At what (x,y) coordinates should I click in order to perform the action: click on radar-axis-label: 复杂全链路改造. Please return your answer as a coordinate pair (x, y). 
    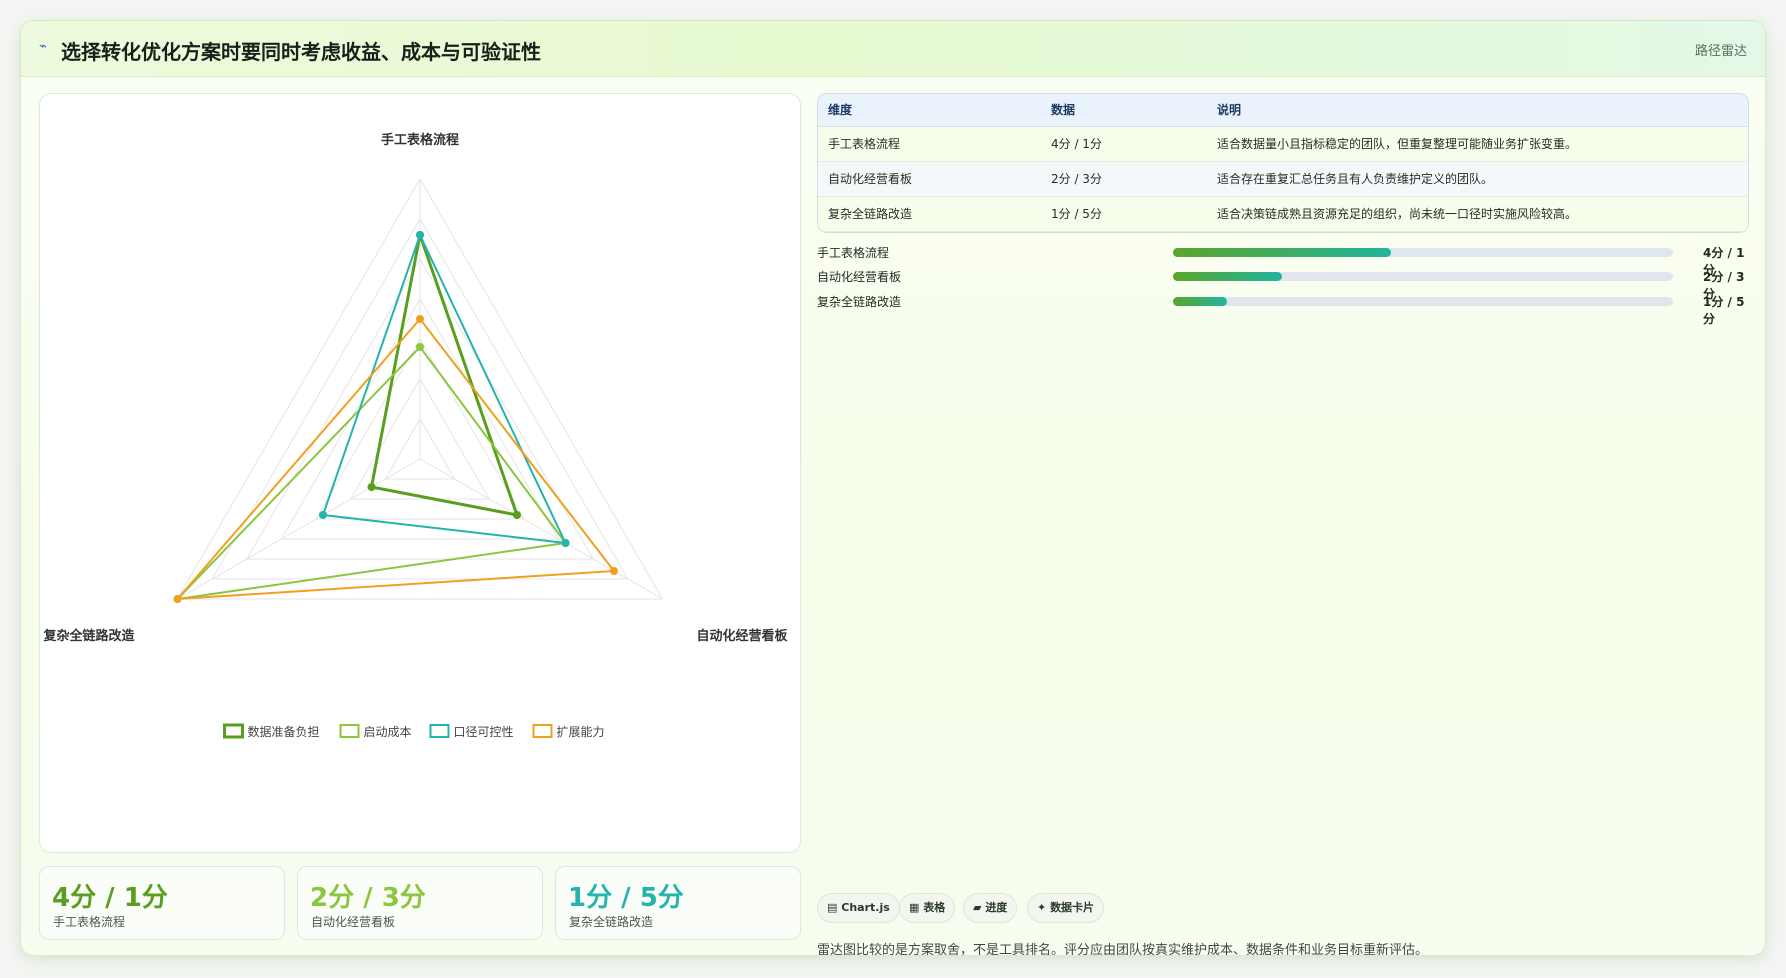
    Looking at the image, I should click on (88, 636).